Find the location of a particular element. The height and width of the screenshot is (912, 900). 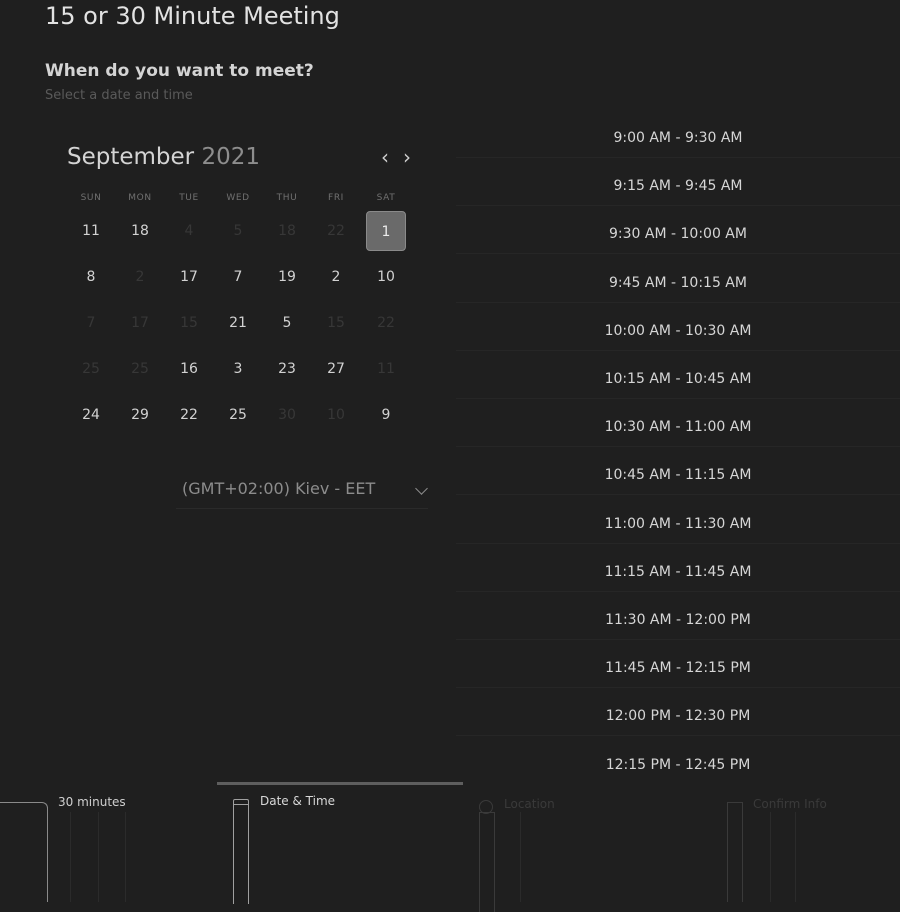

chevron-down-icon is located at coordinates (421, 488).